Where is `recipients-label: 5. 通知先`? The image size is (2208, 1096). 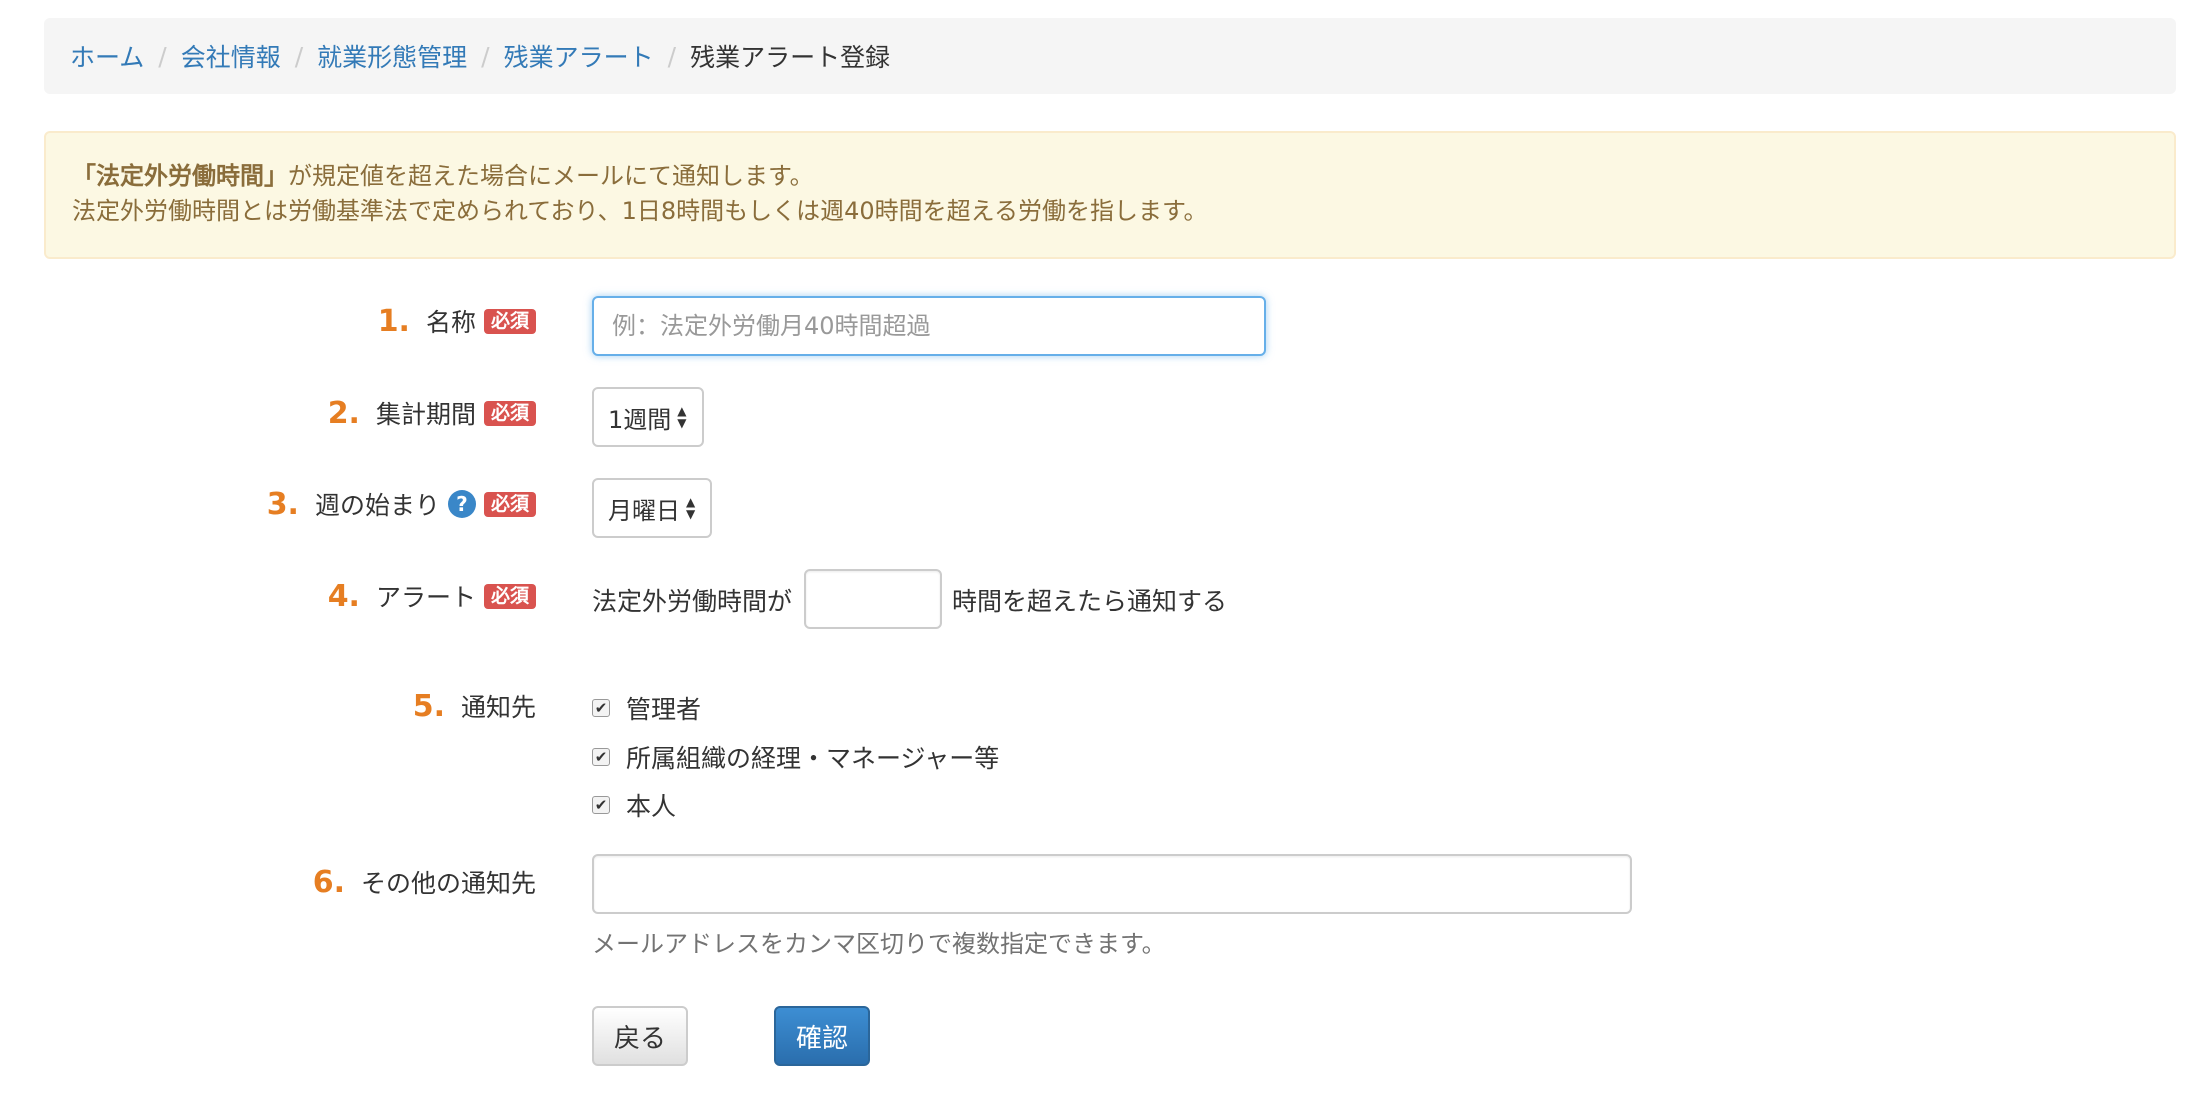
recipients-label: 5. 通知先 is located at coordinates (474, 706).